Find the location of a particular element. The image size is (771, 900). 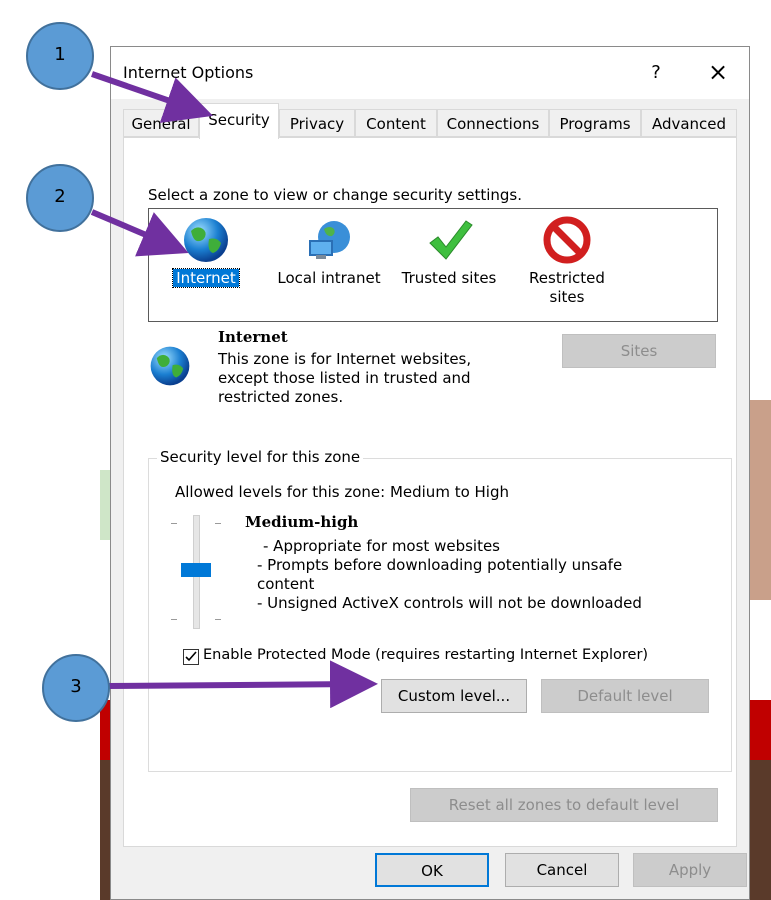

callout-2: 2 is located at coordinates (60, 198).